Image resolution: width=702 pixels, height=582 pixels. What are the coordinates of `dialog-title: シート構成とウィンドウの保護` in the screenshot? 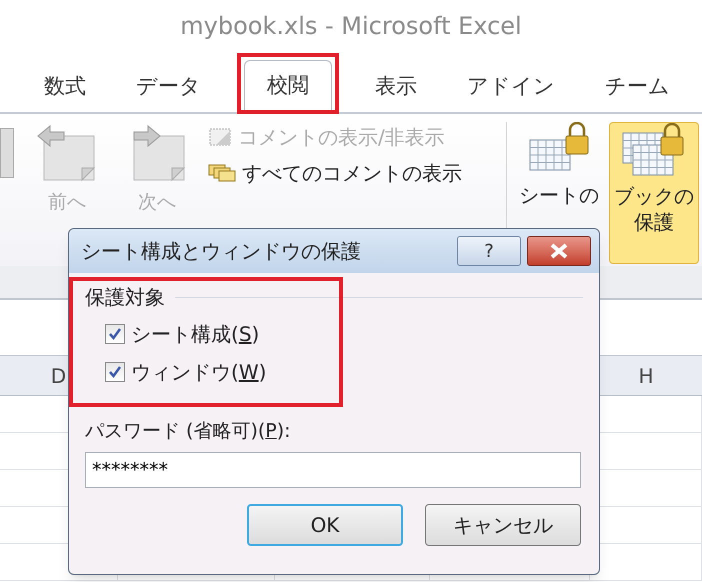 It's located at (221, 251).